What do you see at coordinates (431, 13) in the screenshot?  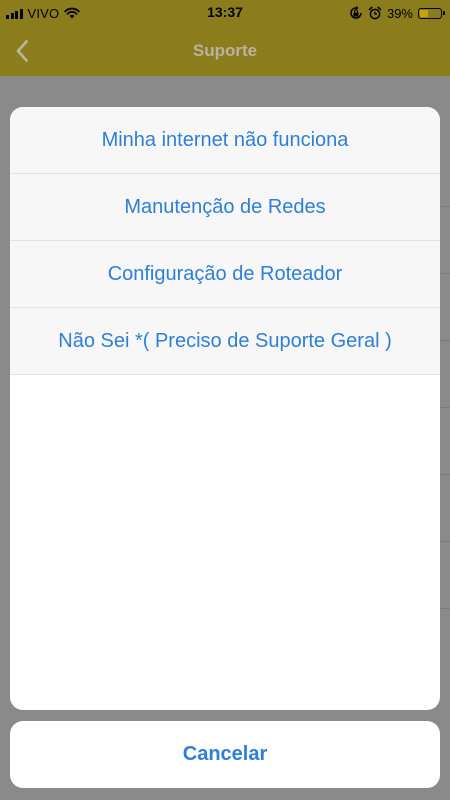 I see `battery-icon` at bounding box center [431, 13].